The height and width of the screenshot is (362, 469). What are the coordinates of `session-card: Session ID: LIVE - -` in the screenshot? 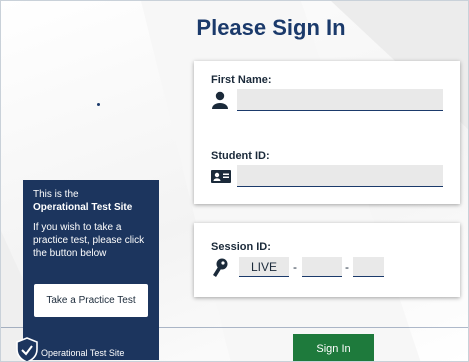 It's located at (327, 260).